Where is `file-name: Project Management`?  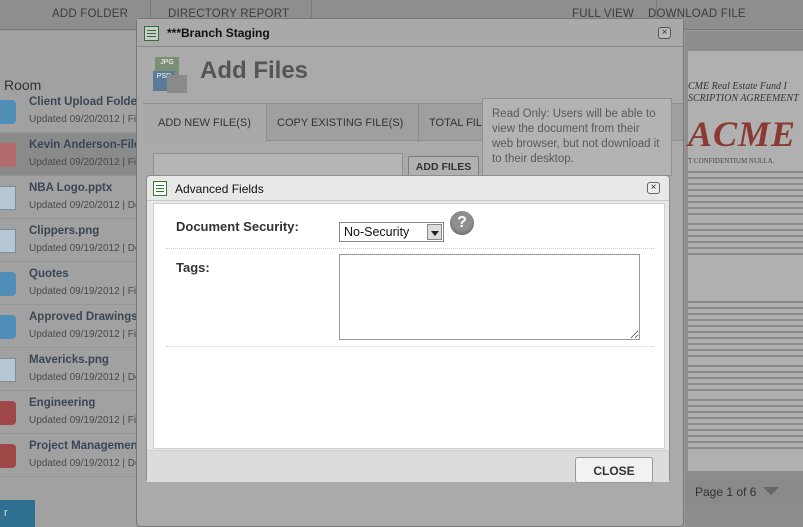
file-name: Project Management is located at coordinates (84, 446).